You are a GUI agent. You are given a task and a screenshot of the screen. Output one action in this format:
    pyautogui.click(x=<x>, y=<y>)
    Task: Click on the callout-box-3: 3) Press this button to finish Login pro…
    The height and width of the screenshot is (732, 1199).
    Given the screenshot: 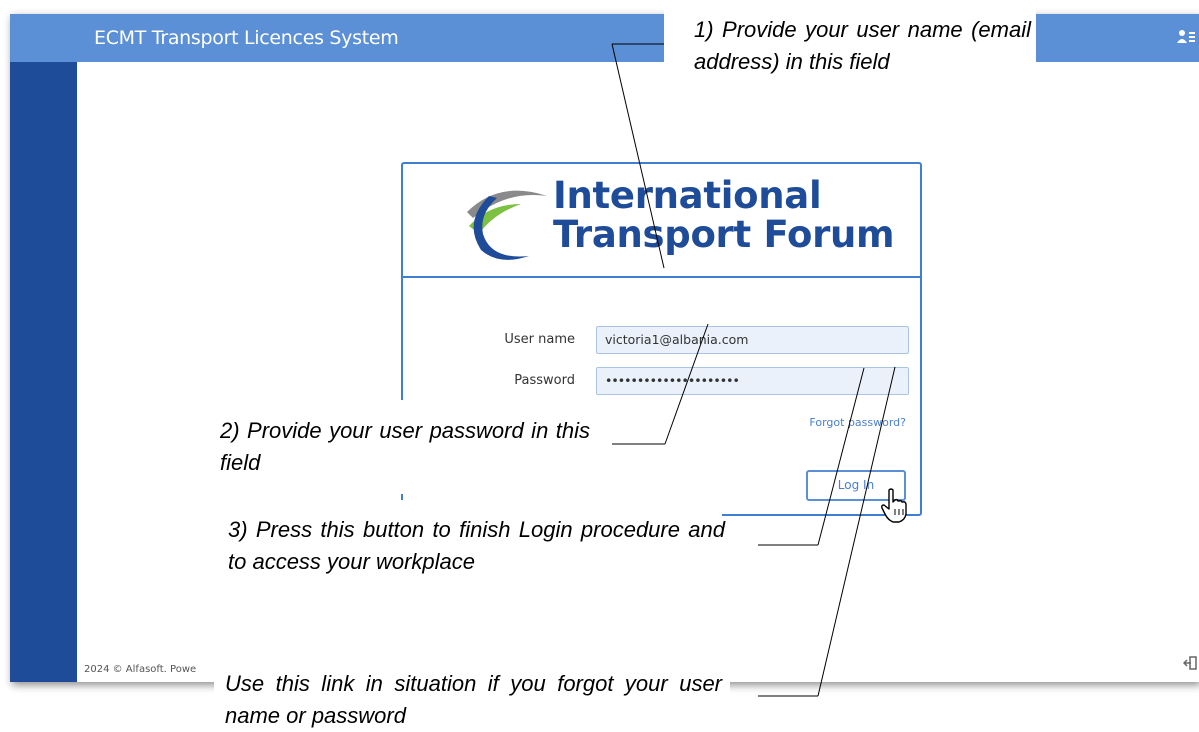 What is the action you would take?
    pyautogui.click(x=468, y=545)
    